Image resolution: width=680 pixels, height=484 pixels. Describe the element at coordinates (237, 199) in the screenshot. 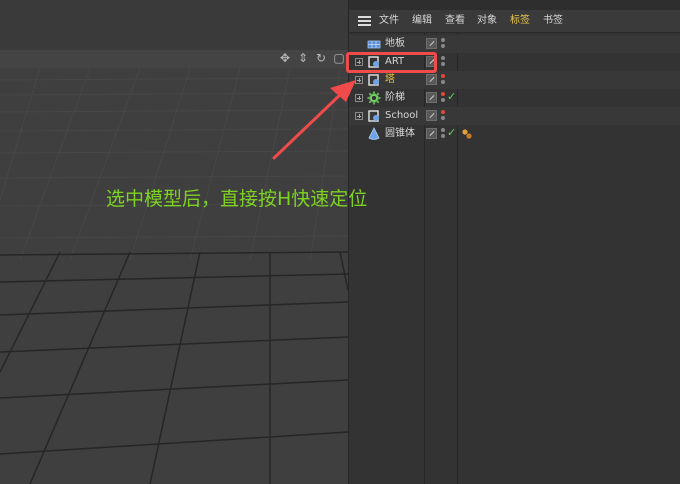

I see `annotation-caption: 选中模型后，直接按H快速定位` at that location.